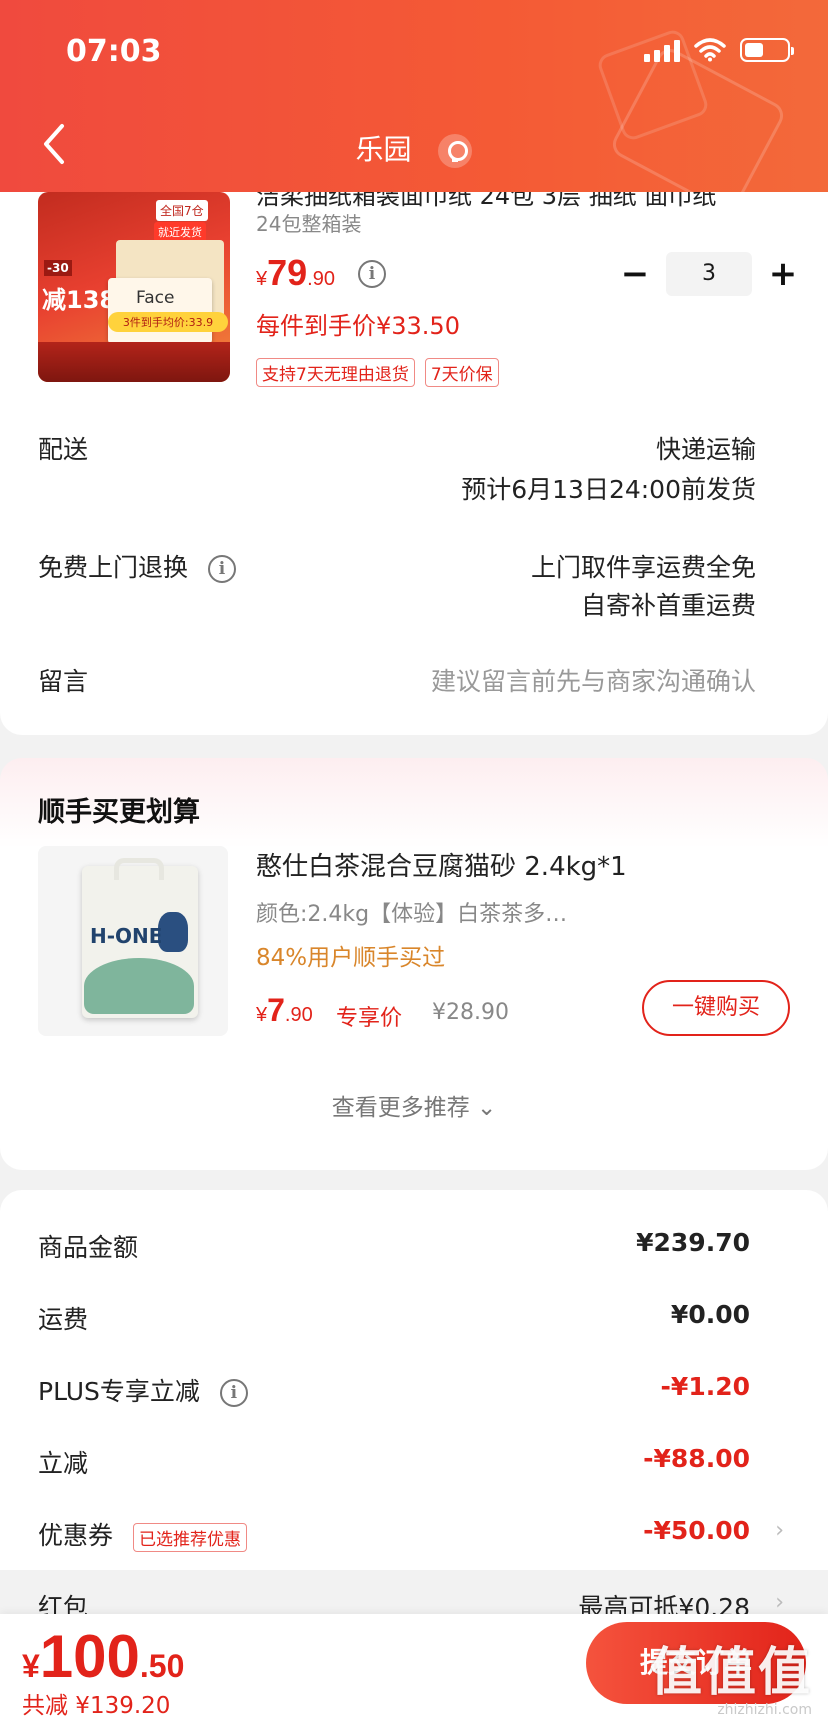 This screenshot has width=828, height=1730. What do you see at coordinates (441, 864) in the screenshot?
I see `recommend-title: 憨仕白茶混合豆腐猫砂 2.4kg*1` at bounding box center [441, 864].